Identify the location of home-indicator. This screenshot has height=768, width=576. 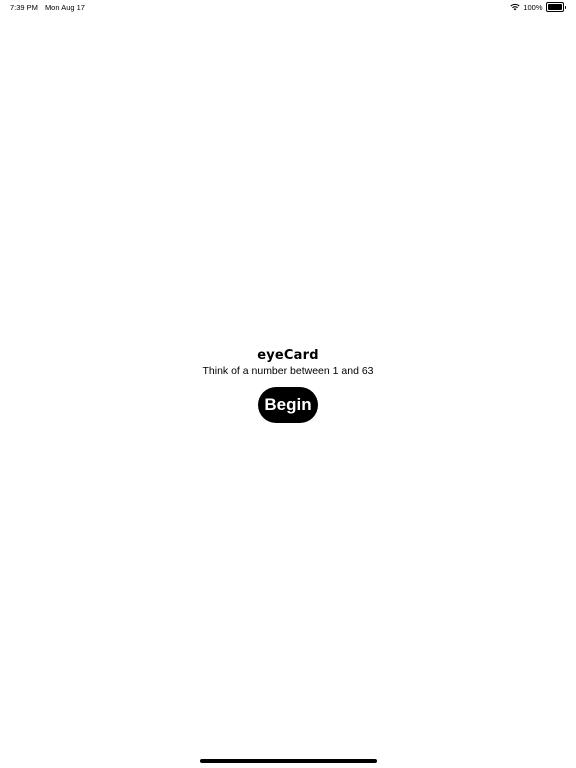
(288, 761).